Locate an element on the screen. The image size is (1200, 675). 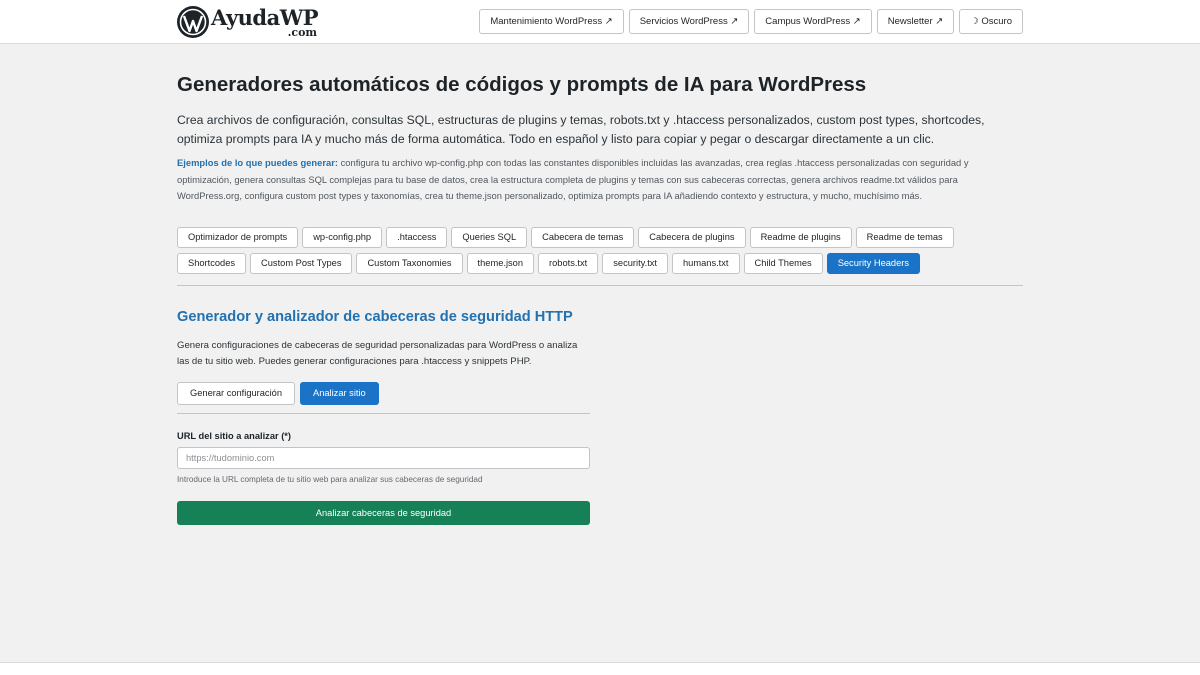
theme-toggle-button: ☽ Oscuro is located at coordinates (991, 21).